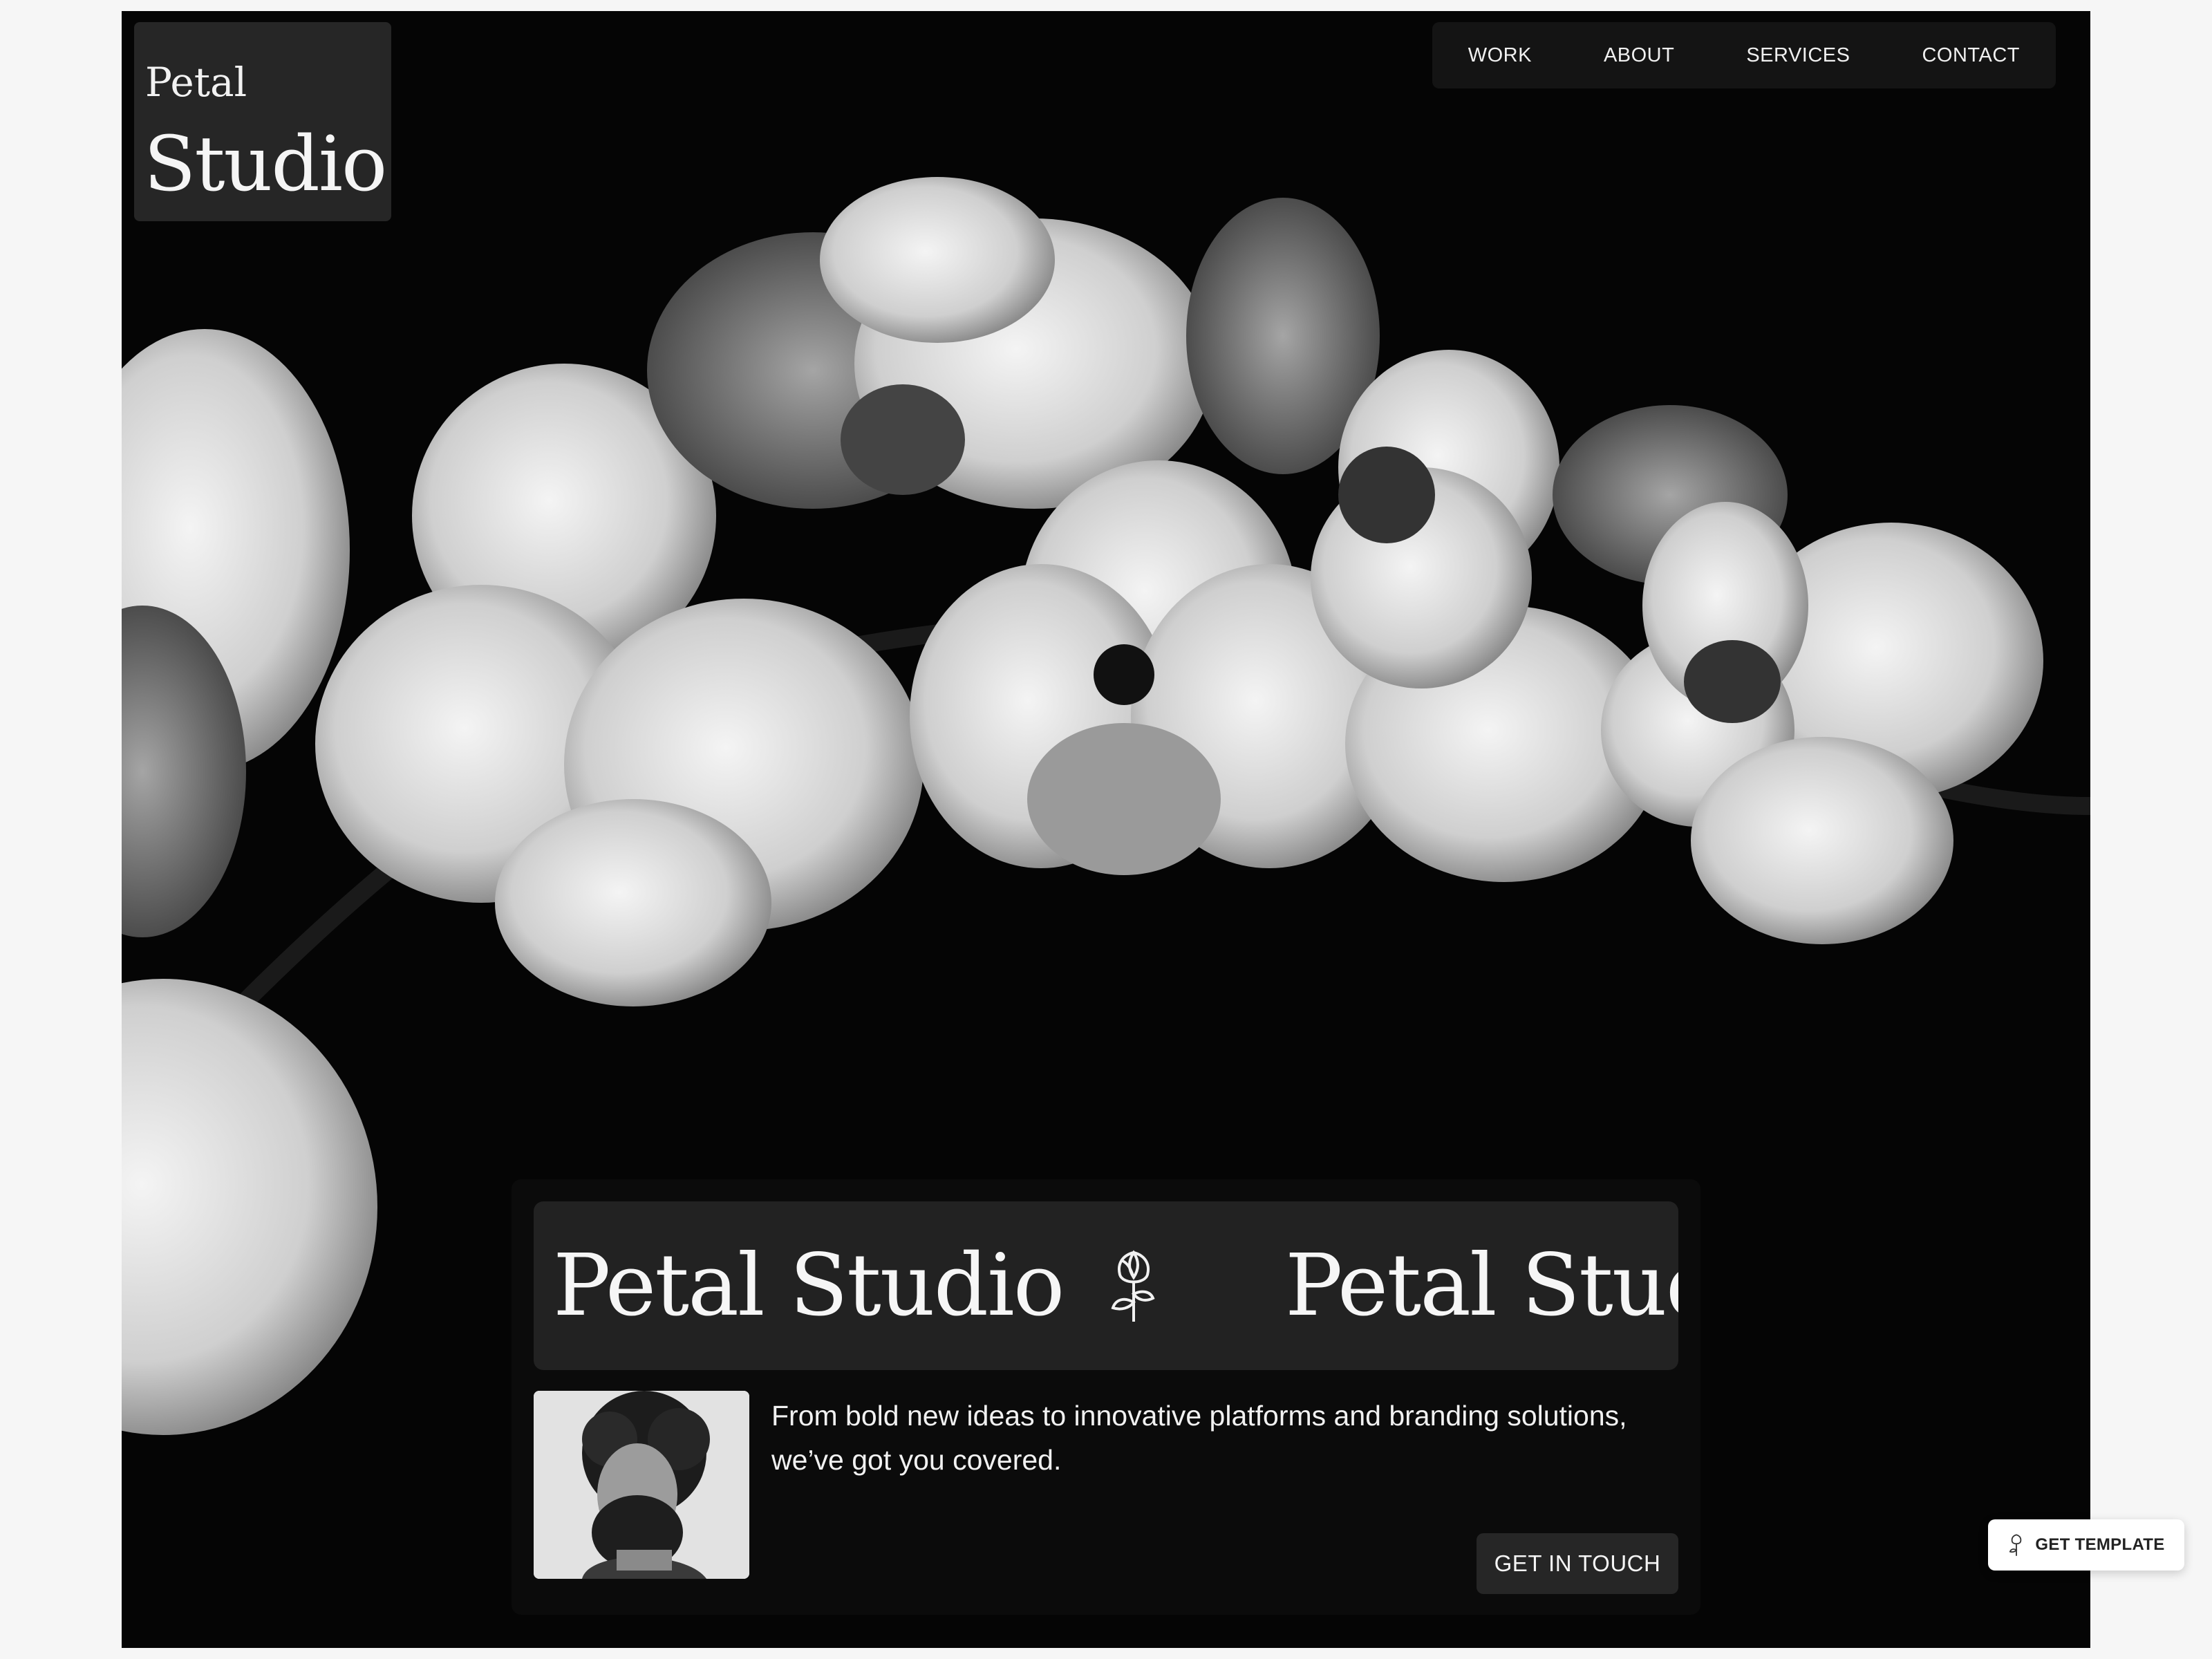 The width and height of the screenshot is (2212, 1659). I want to click on portrait-image, so click(641, 1485).